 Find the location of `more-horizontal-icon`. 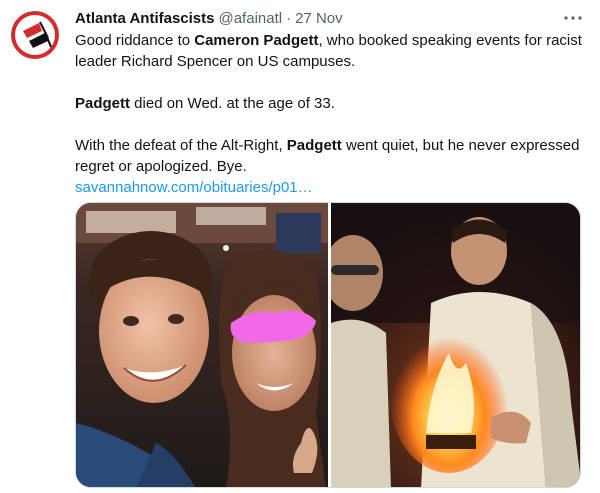

more-horizontal-icon is located at coordinates (573, 18).